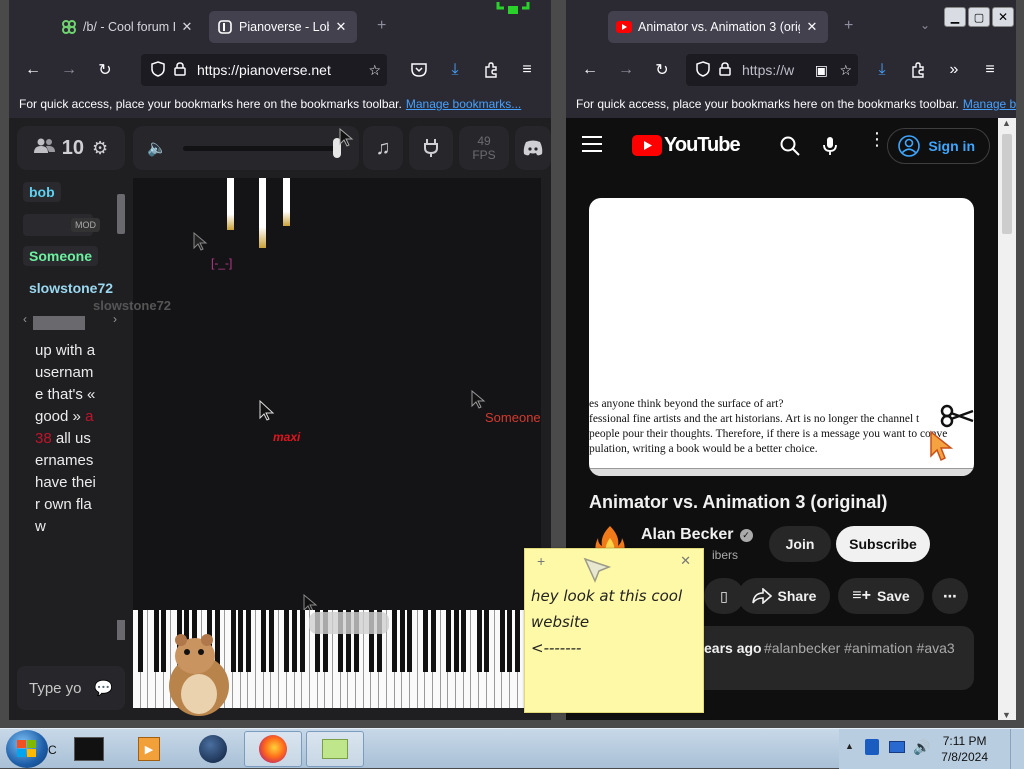 The height and width of the screenshot is (769, 1024). I want to click on start-button, so click(27, 749).